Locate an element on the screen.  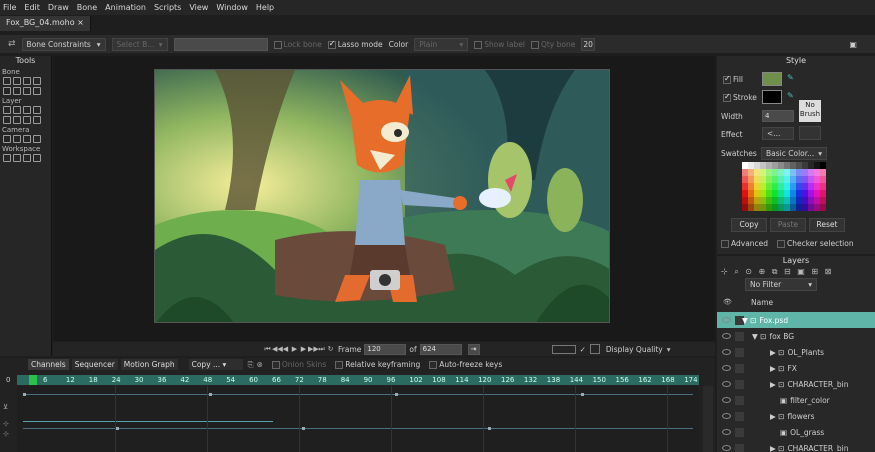
swatches-dropdown: Basic Color... ▾ is located at coordinates (794, 153).